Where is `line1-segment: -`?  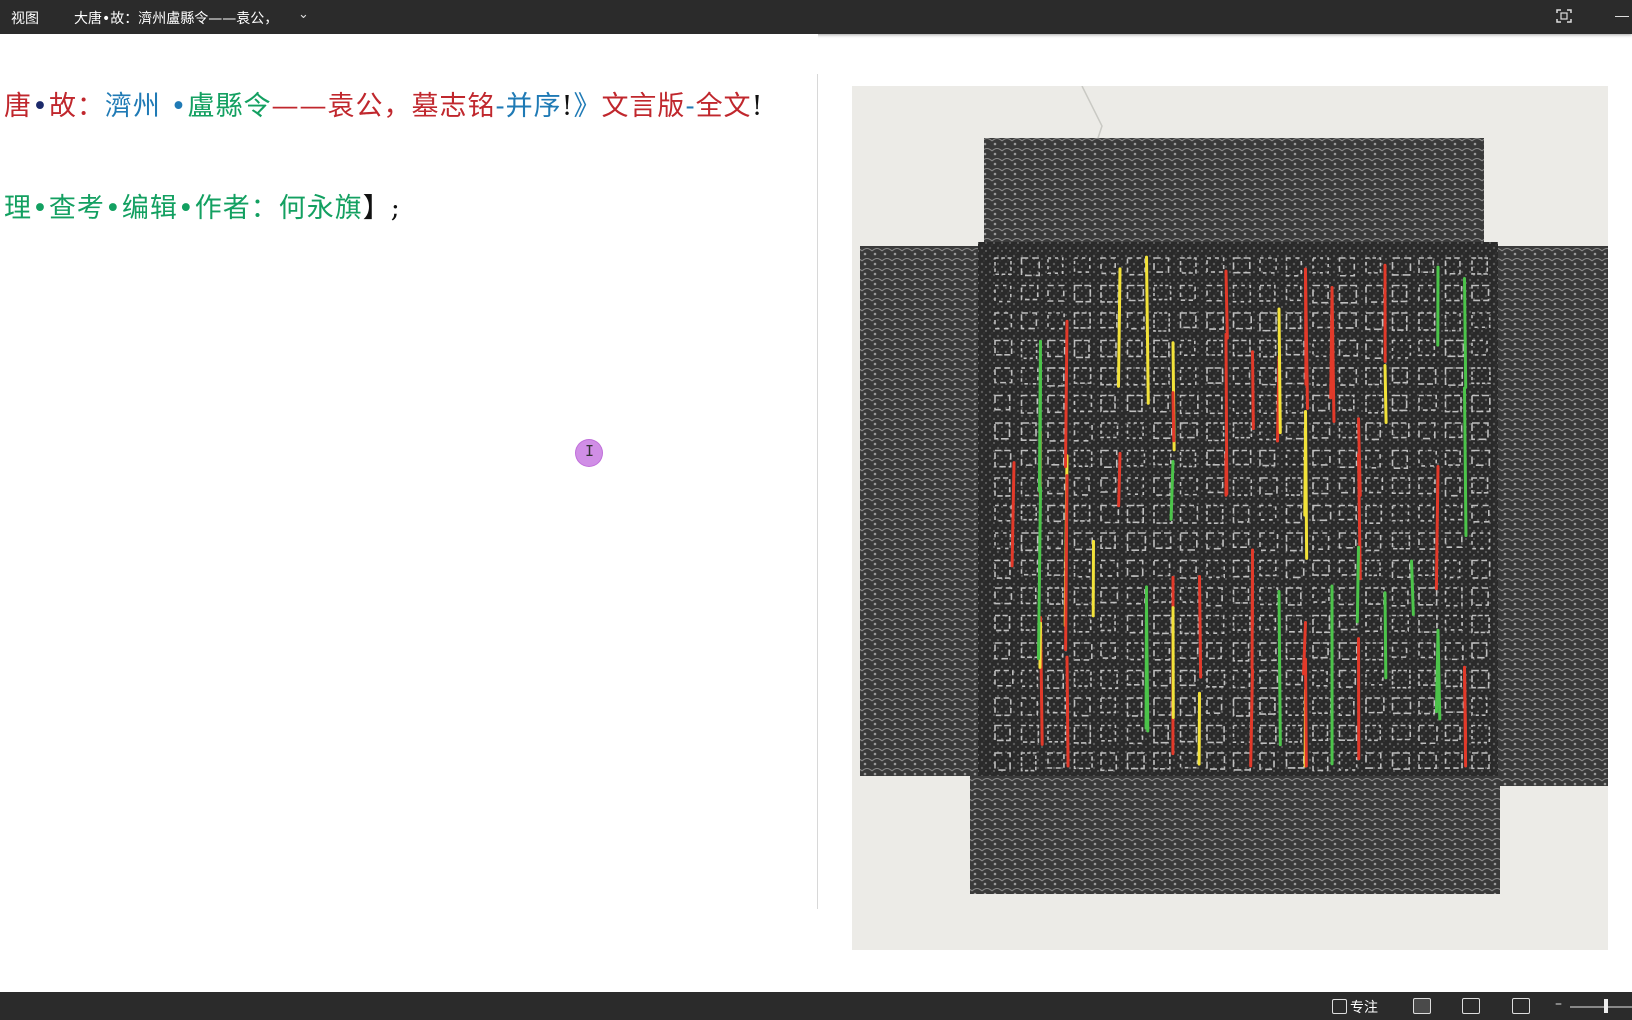
line1-segment: - is located at coordinates (690, 106).